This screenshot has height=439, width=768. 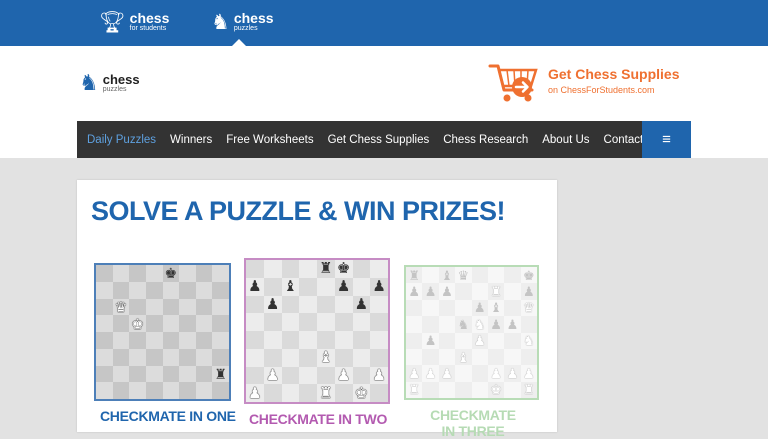 I want to click on board-square-g3, so click(x=361, y=357).